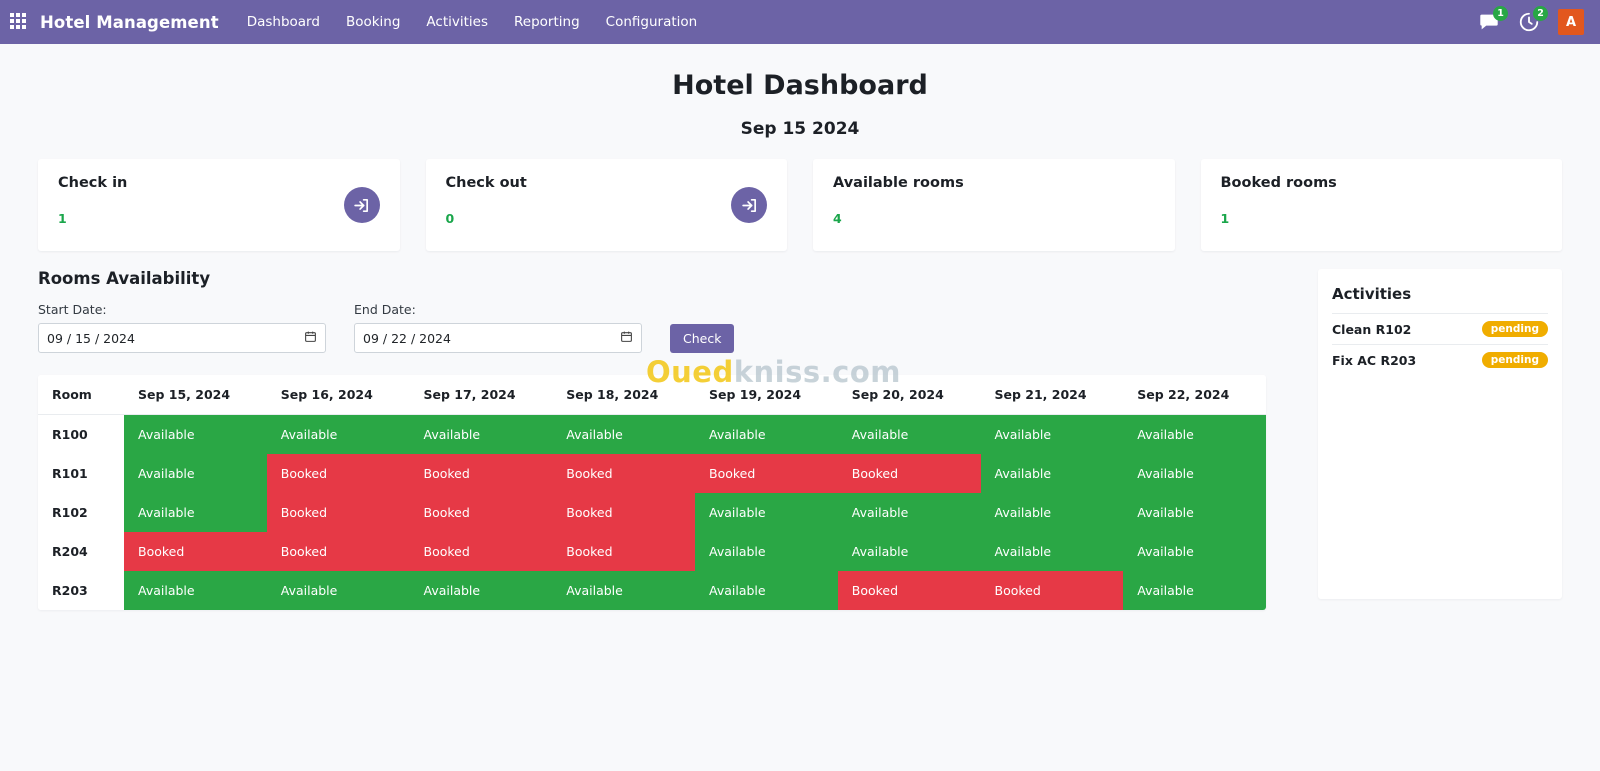 The height and width of the screenshot is (771, 1600). What do you see at coordinates (373, 22) in the screenshot?
I see `nav-link-booking: Booking` at bounding box center [373, 22].